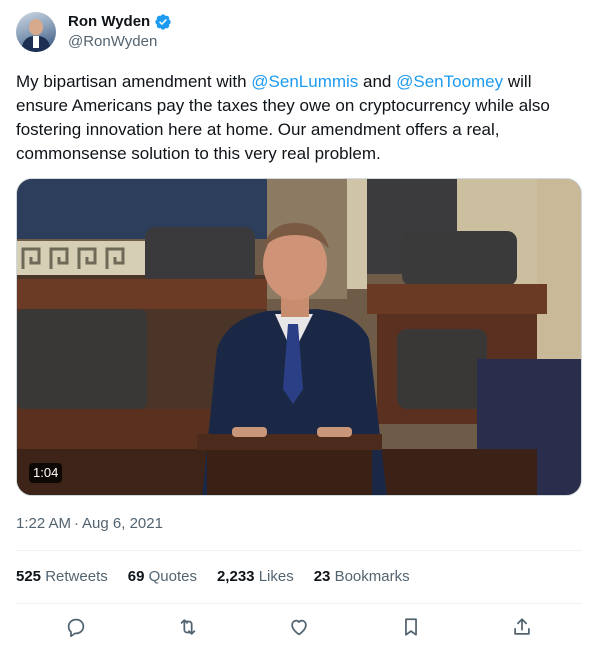 The image size is (598, 651). Describe the element at coordinates (255, 577) in the screenshot. I see `likes-stat: 2,233 Likes` at that location.